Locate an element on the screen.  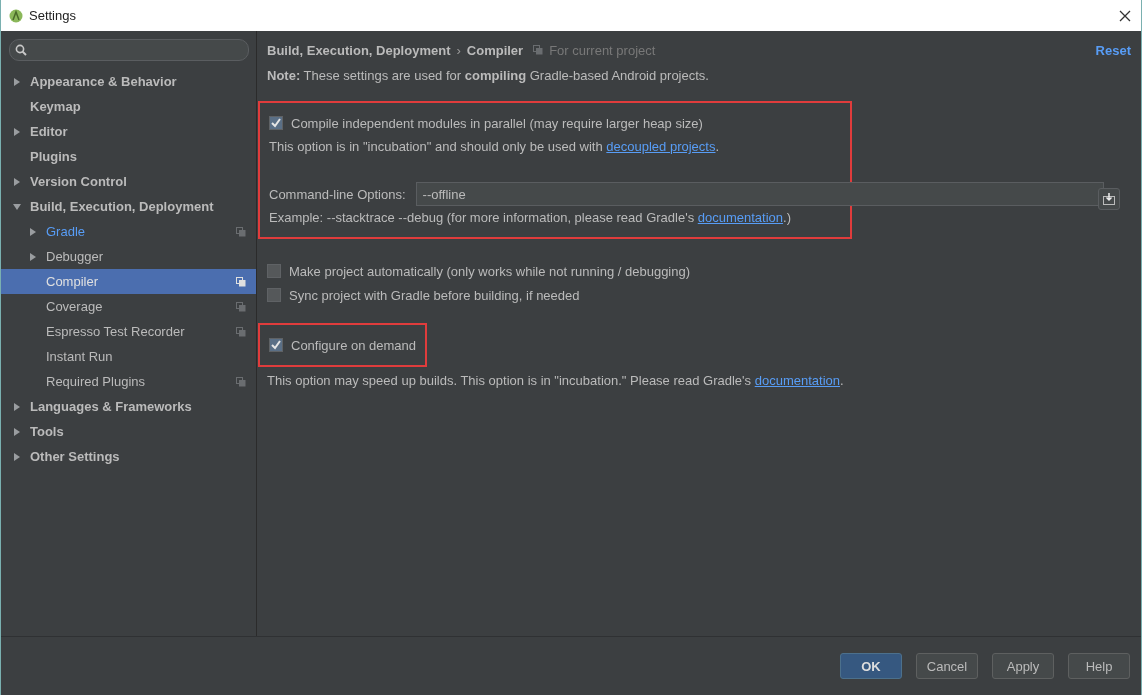
tree-item: Instant Run is located at coordinates (128, 356).